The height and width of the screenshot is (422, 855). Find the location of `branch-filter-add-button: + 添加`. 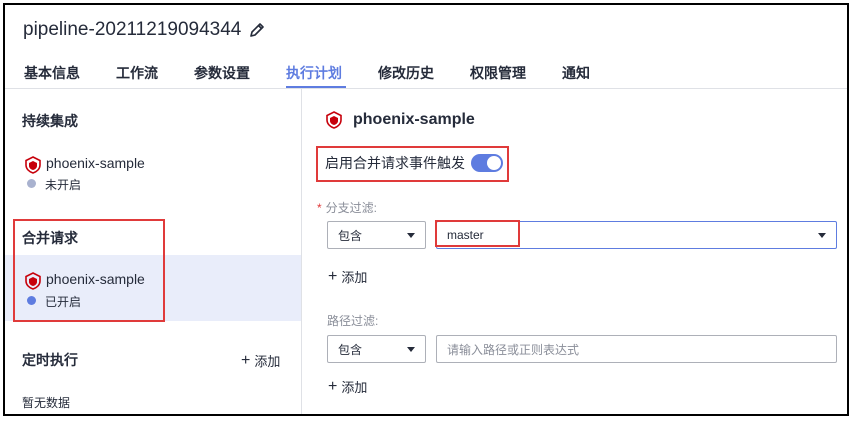

branch-filter-add-button: + 添加 is located at coordinates (347, 276).